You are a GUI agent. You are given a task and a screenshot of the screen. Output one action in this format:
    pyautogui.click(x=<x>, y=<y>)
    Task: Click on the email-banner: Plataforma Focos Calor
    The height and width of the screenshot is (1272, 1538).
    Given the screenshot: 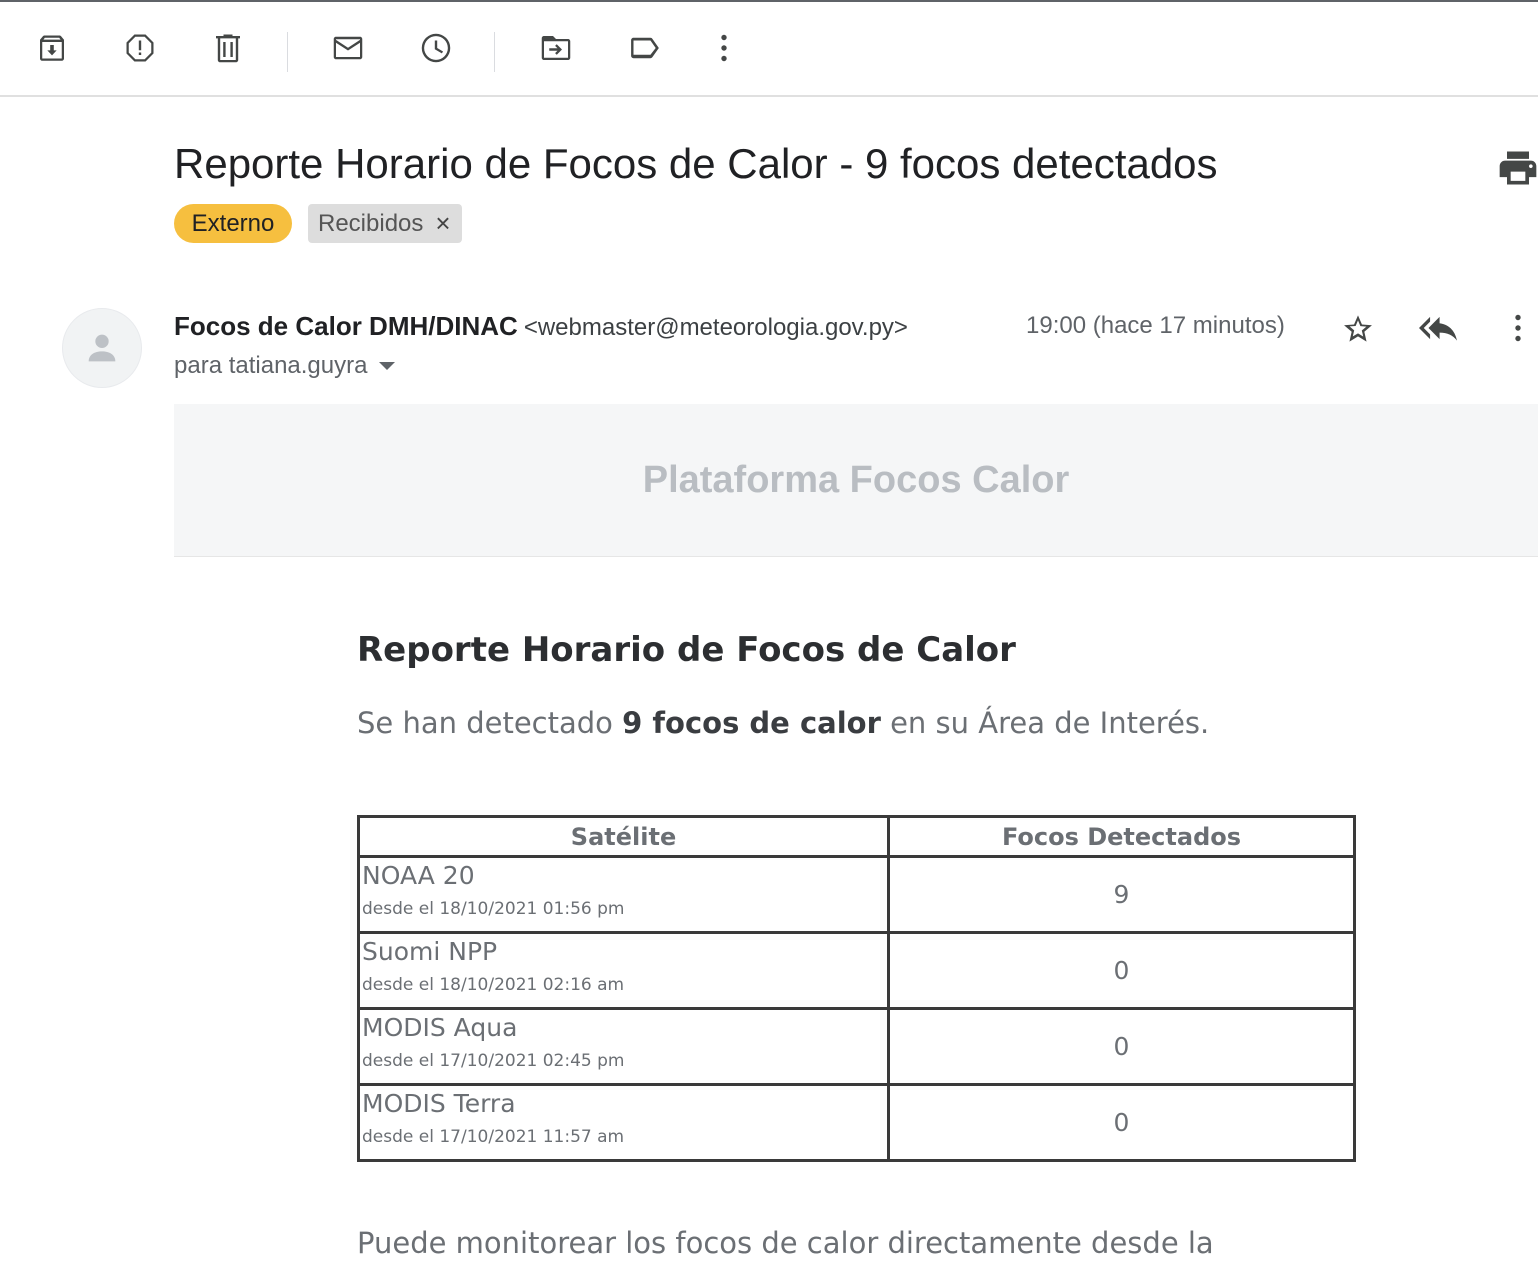 What is the action you would take?
    pyautogui.click(x=856, y=480)
    